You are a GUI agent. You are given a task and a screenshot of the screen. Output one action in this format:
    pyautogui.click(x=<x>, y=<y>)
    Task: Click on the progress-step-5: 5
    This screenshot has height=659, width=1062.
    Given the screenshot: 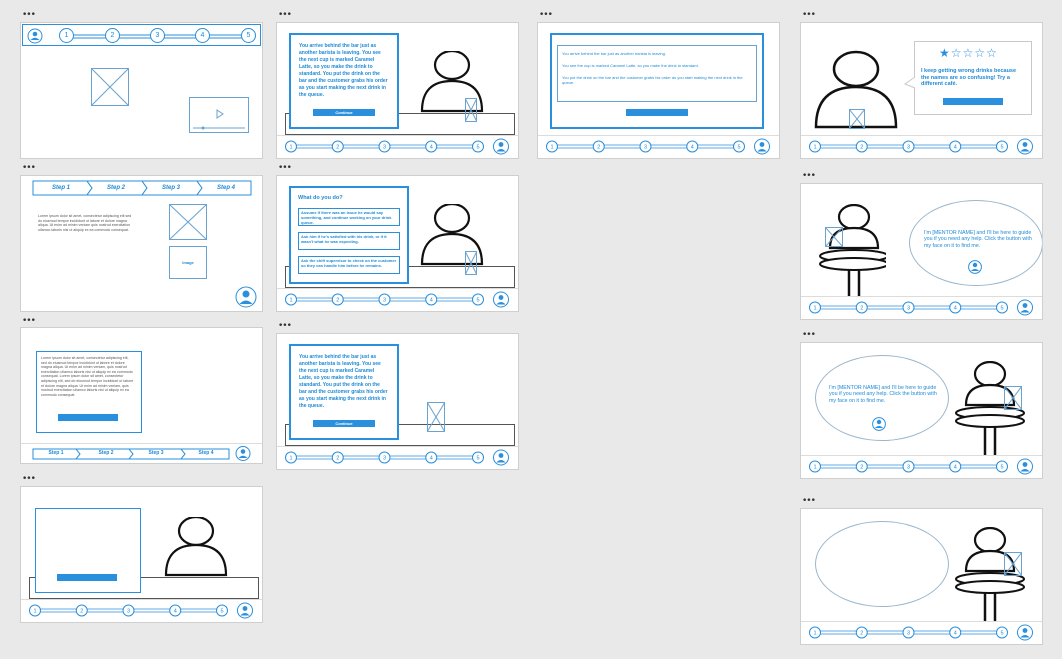 What is the action you would take?
    pyautogui.click(x=248, y=35)
    